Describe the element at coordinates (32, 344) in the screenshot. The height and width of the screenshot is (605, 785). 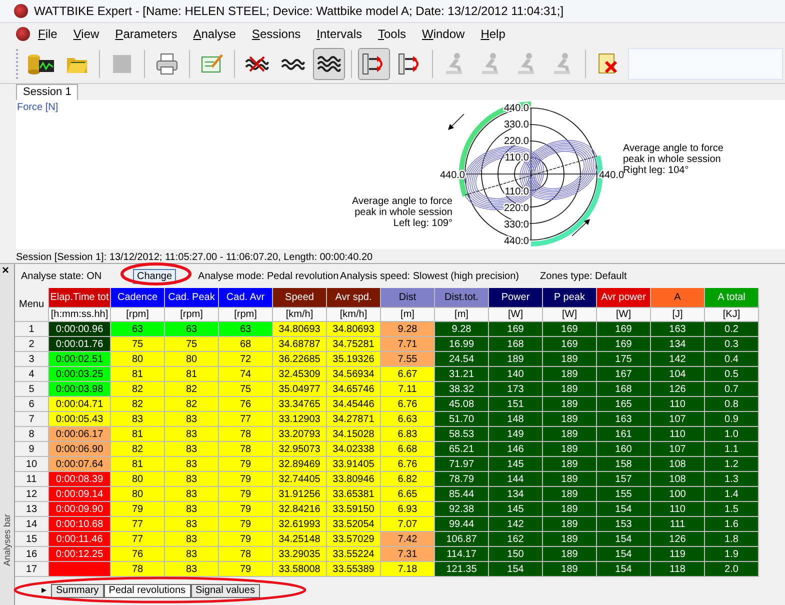
I see `row-number: 2` at that location.